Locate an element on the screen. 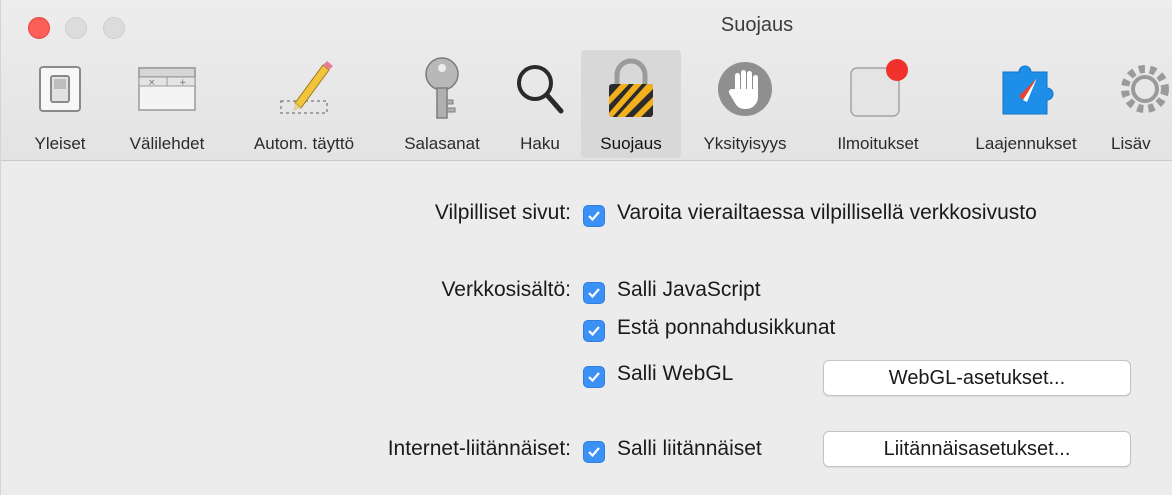  block-popups-checkbox is located at coordinates (594, 331).